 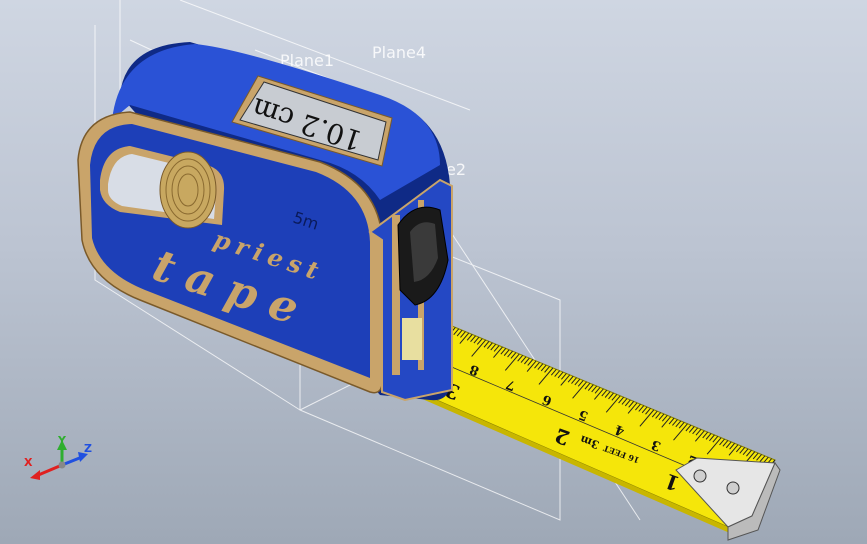 What do you see at coordinates (188, 190) in the screenshot?
I see `coiled-tape` at bounding box center [188, 190].